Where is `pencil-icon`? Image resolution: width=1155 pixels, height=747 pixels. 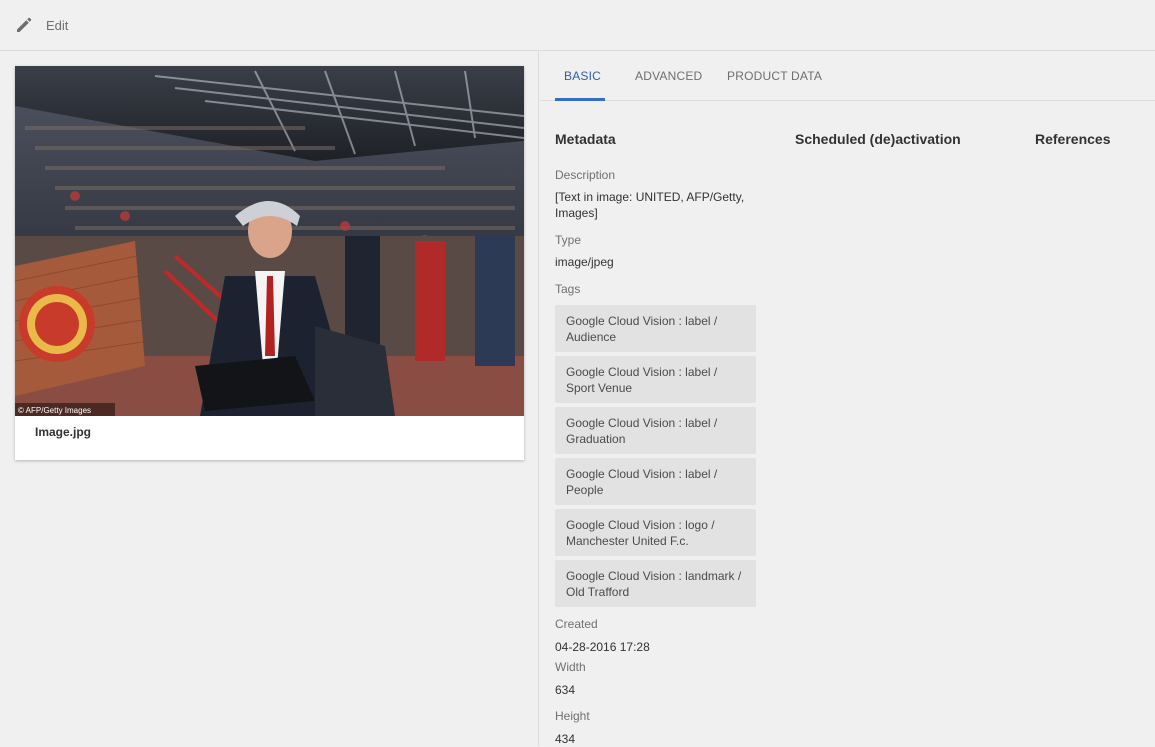
pencil-icon is located at coordinates (24, 25).